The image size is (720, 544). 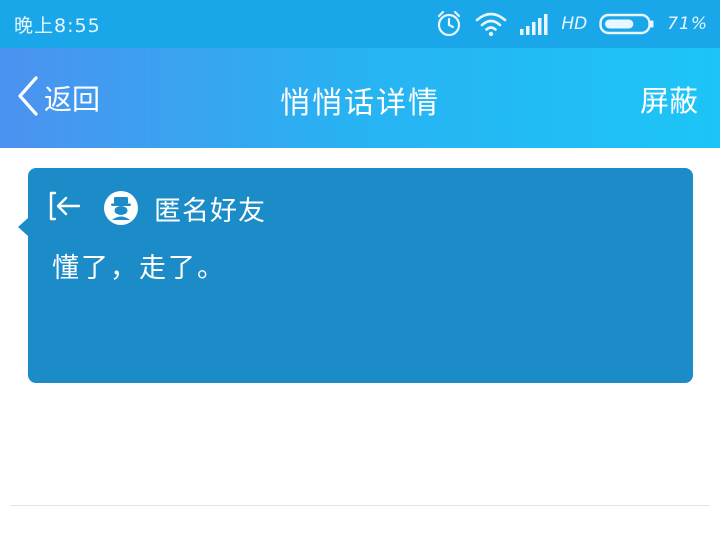 What do you see at coordinates (121, 208) in the screenshot?
I see `anonymous-avatar-icon` at bounding box center [121, 208].